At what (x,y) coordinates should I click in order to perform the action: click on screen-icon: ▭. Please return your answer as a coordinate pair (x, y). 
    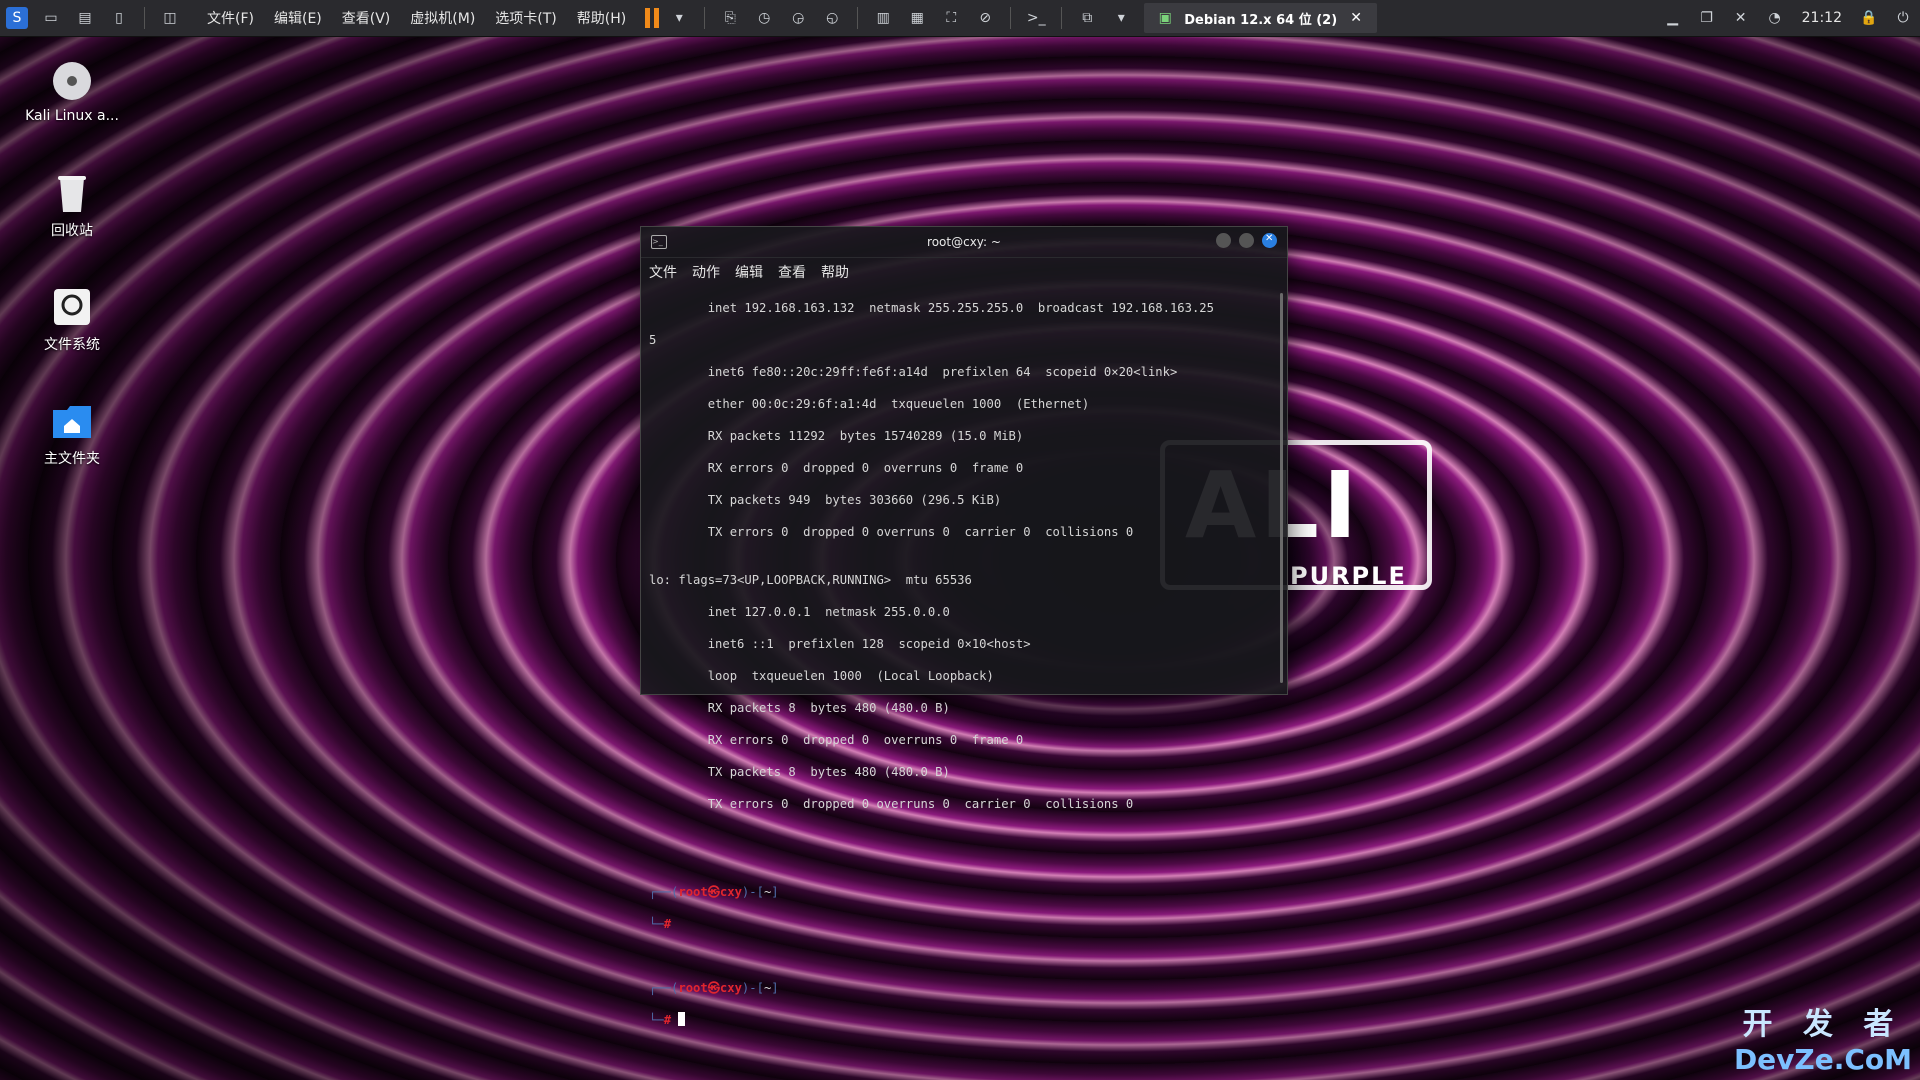
    Looking at the image, I should click on (51, 18).